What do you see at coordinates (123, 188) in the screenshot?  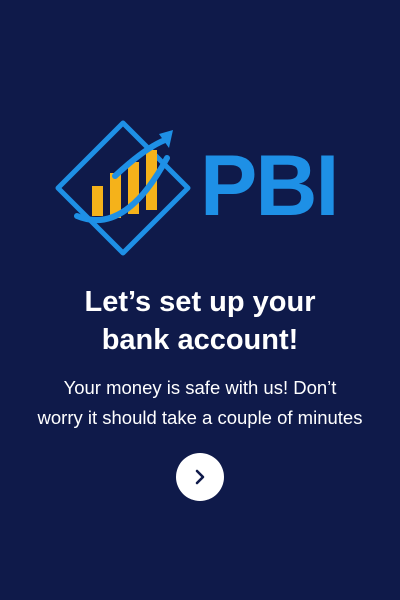 I see `logo-mark-icon` at bounding box center [123, 188].